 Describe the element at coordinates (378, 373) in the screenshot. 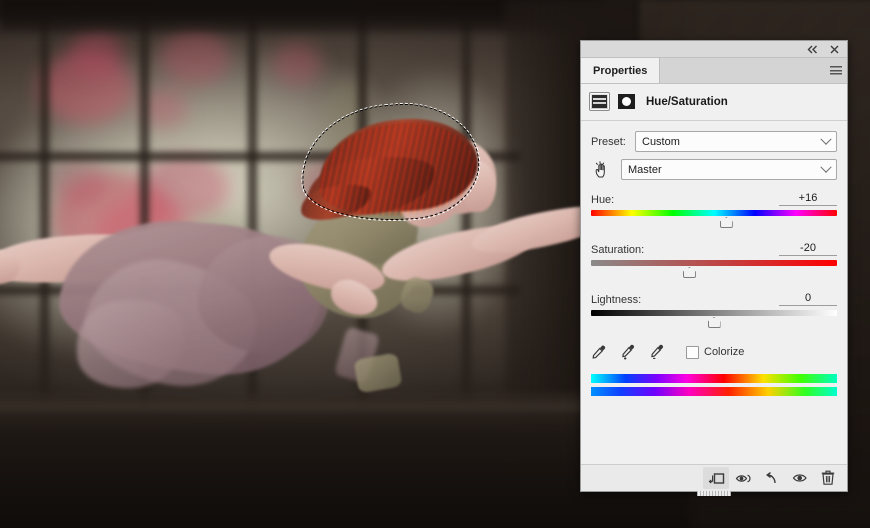

I see `cloth-fragment` at that location.